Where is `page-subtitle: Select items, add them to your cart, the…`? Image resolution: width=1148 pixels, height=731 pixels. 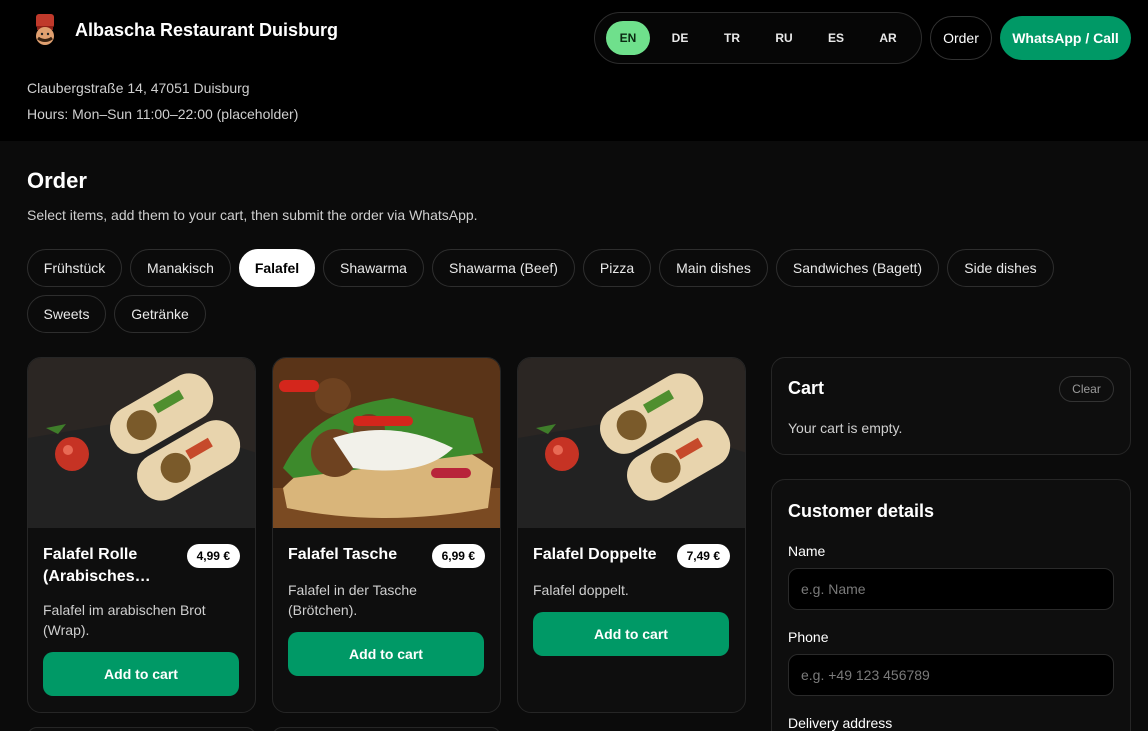
page-subtitle: Select items, add them to your cart, the… is located at coordinates (252, 215).